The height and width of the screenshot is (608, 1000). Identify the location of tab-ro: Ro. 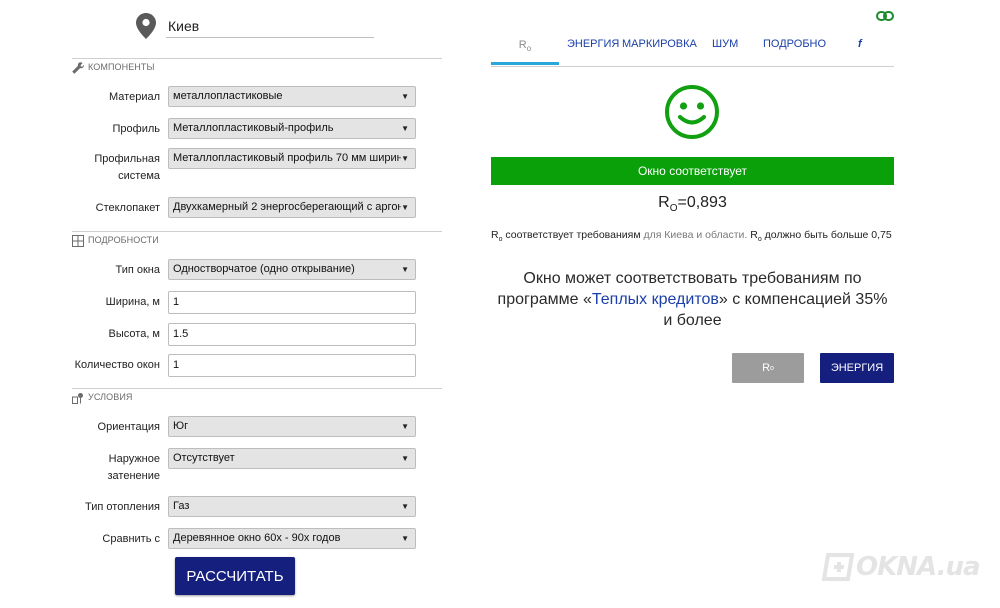
(525, 47).